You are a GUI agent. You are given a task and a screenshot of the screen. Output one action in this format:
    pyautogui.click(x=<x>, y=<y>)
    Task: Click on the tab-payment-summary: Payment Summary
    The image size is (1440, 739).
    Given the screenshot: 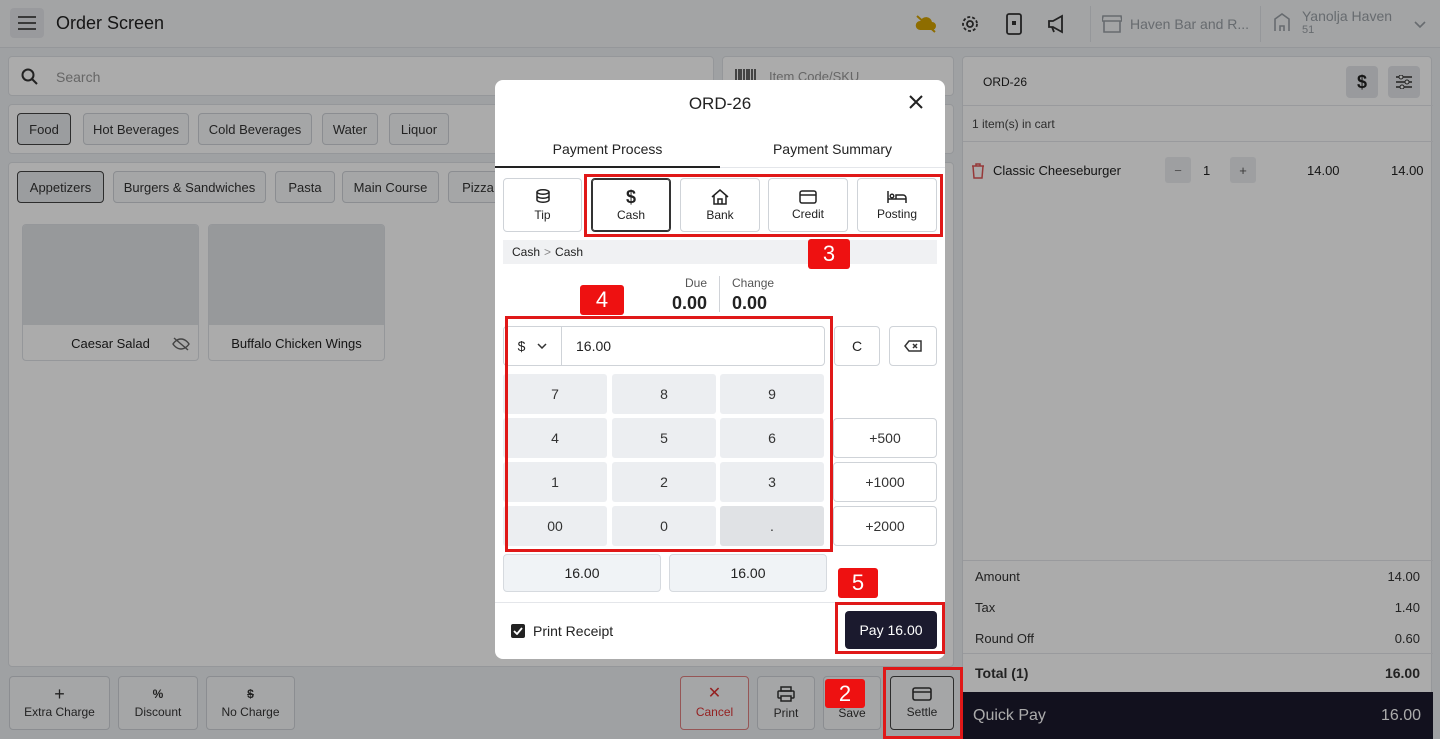 What is the action you would take?
    pyautogui.click(x=832, y=149)
    